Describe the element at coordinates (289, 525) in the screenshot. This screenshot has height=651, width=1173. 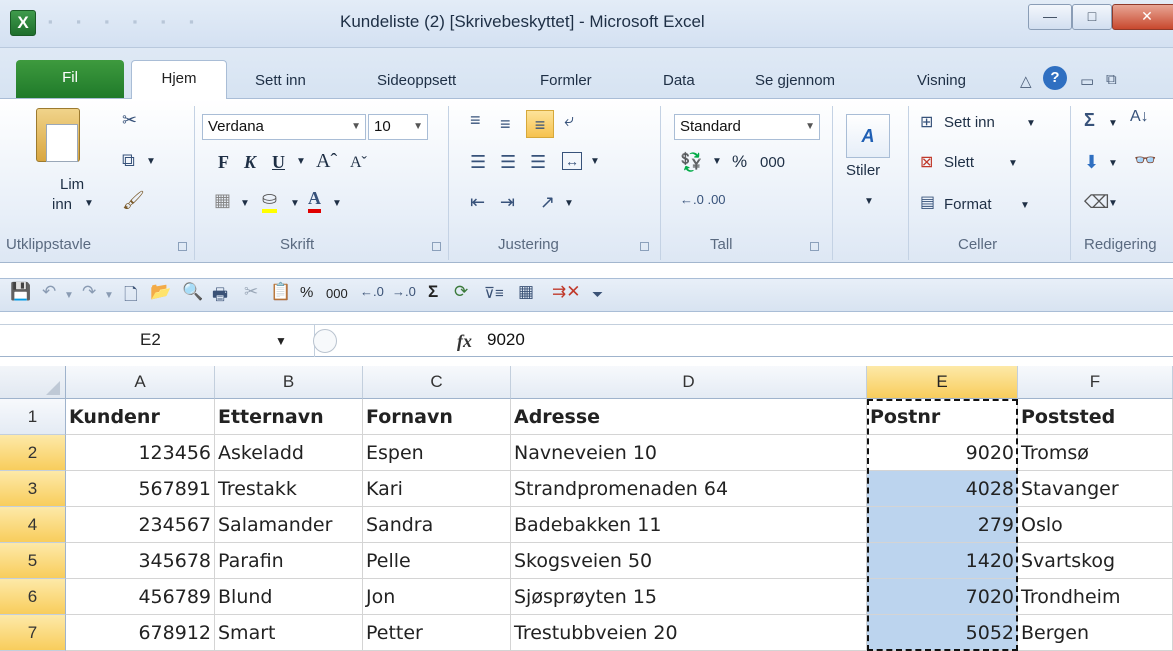
I see `cell-etternavn: Salamander` at that location.